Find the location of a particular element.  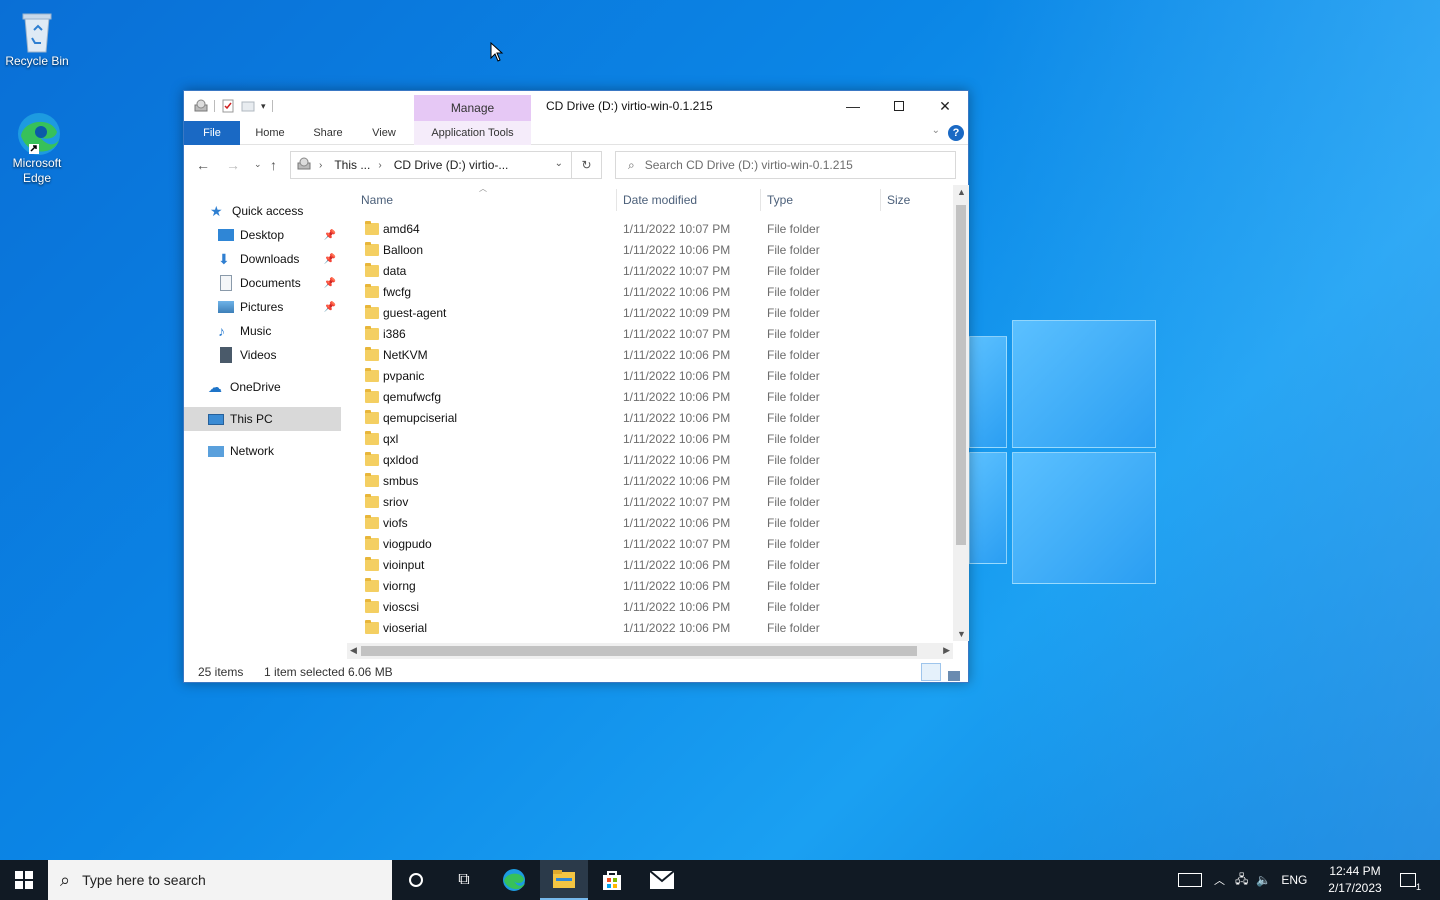

scroll-left-icon: ◀ is located at coordinates (353, 650).